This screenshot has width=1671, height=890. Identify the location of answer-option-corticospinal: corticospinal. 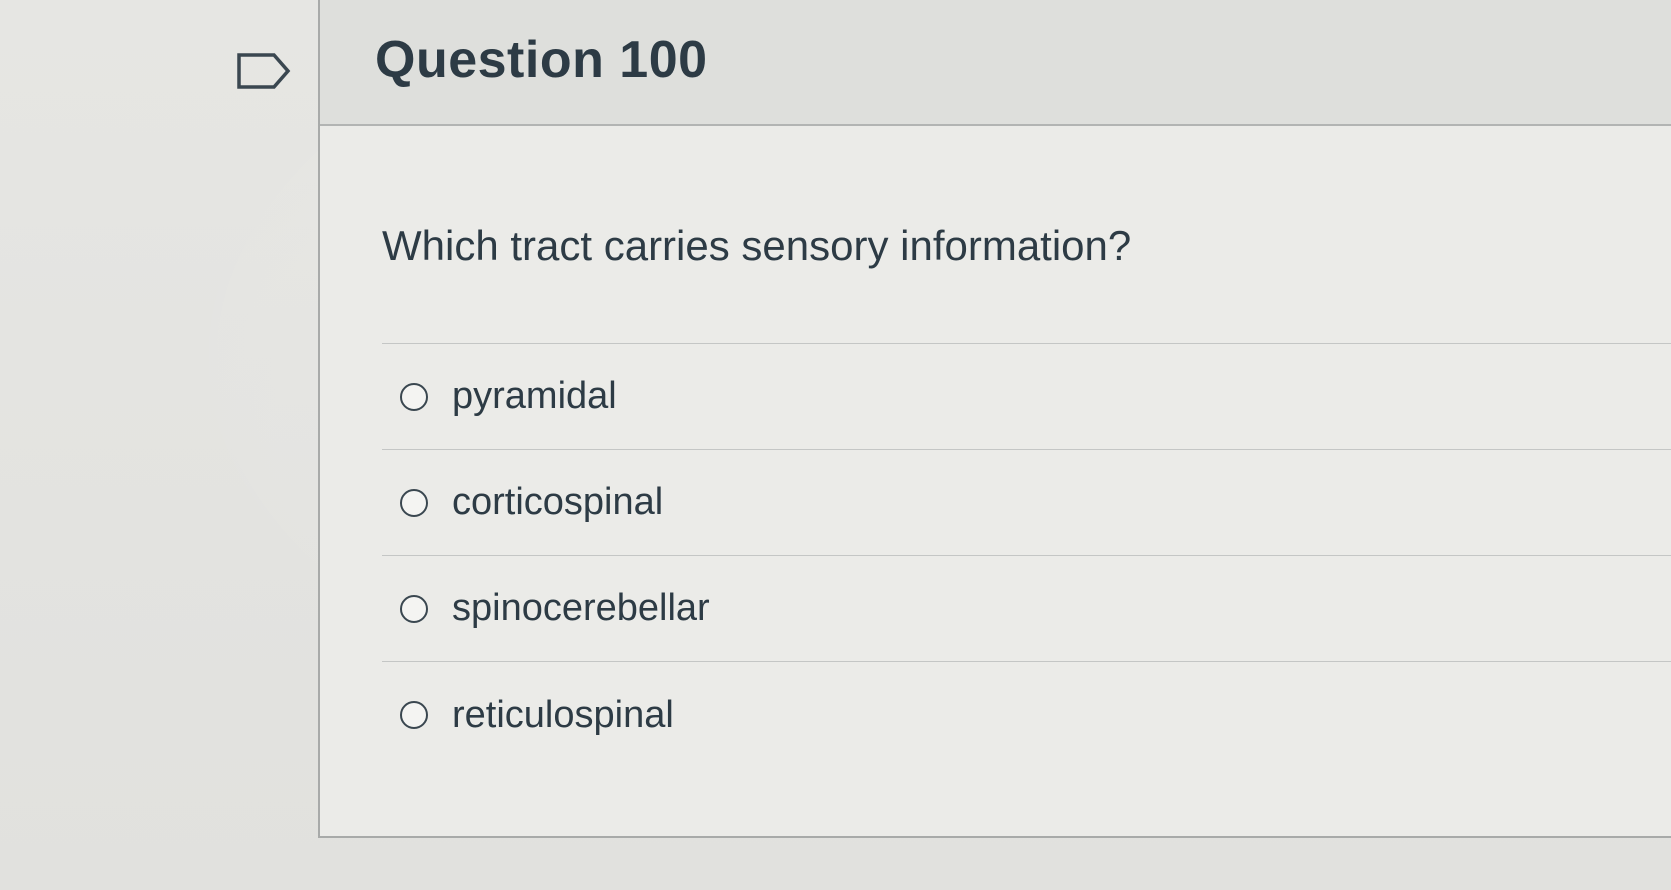
(1026, 503).